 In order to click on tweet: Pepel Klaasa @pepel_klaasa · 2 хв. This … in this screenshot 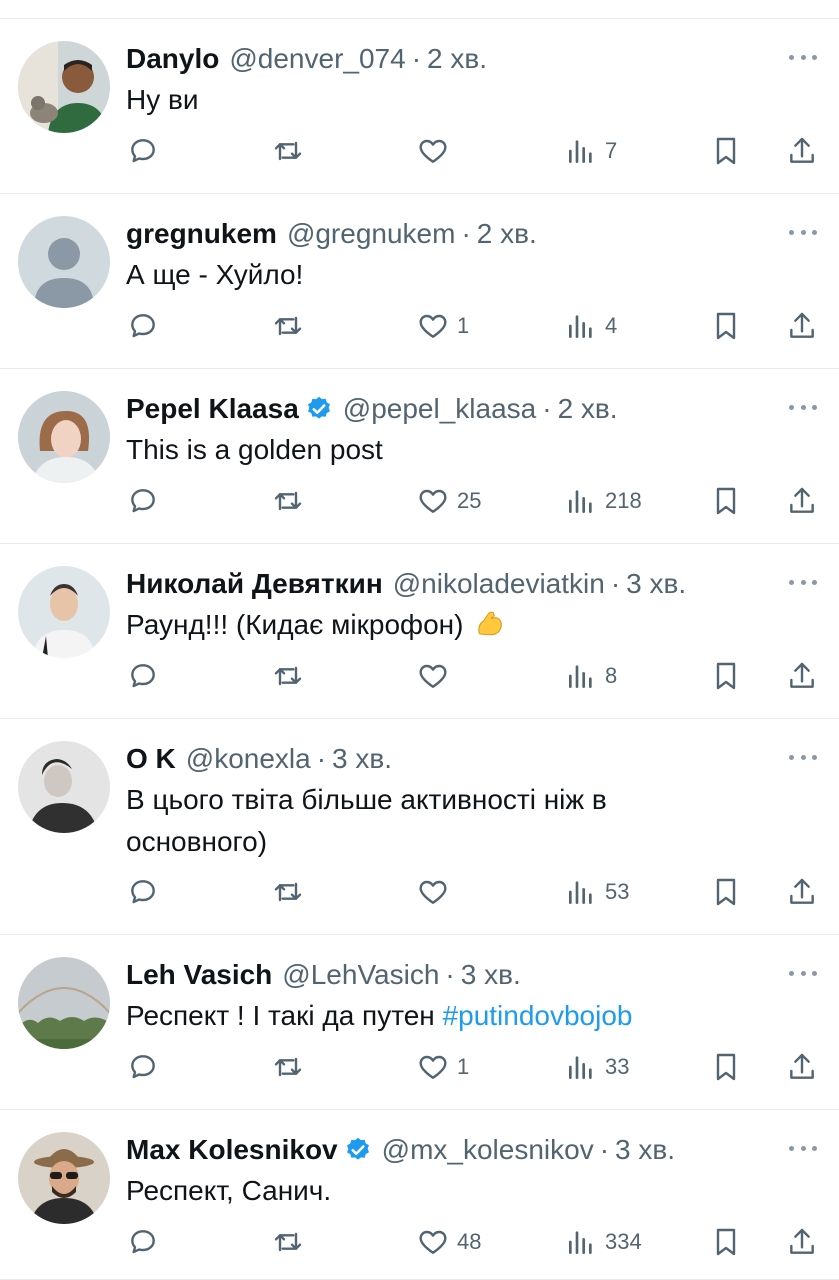, I will do `click(419, 456)`.